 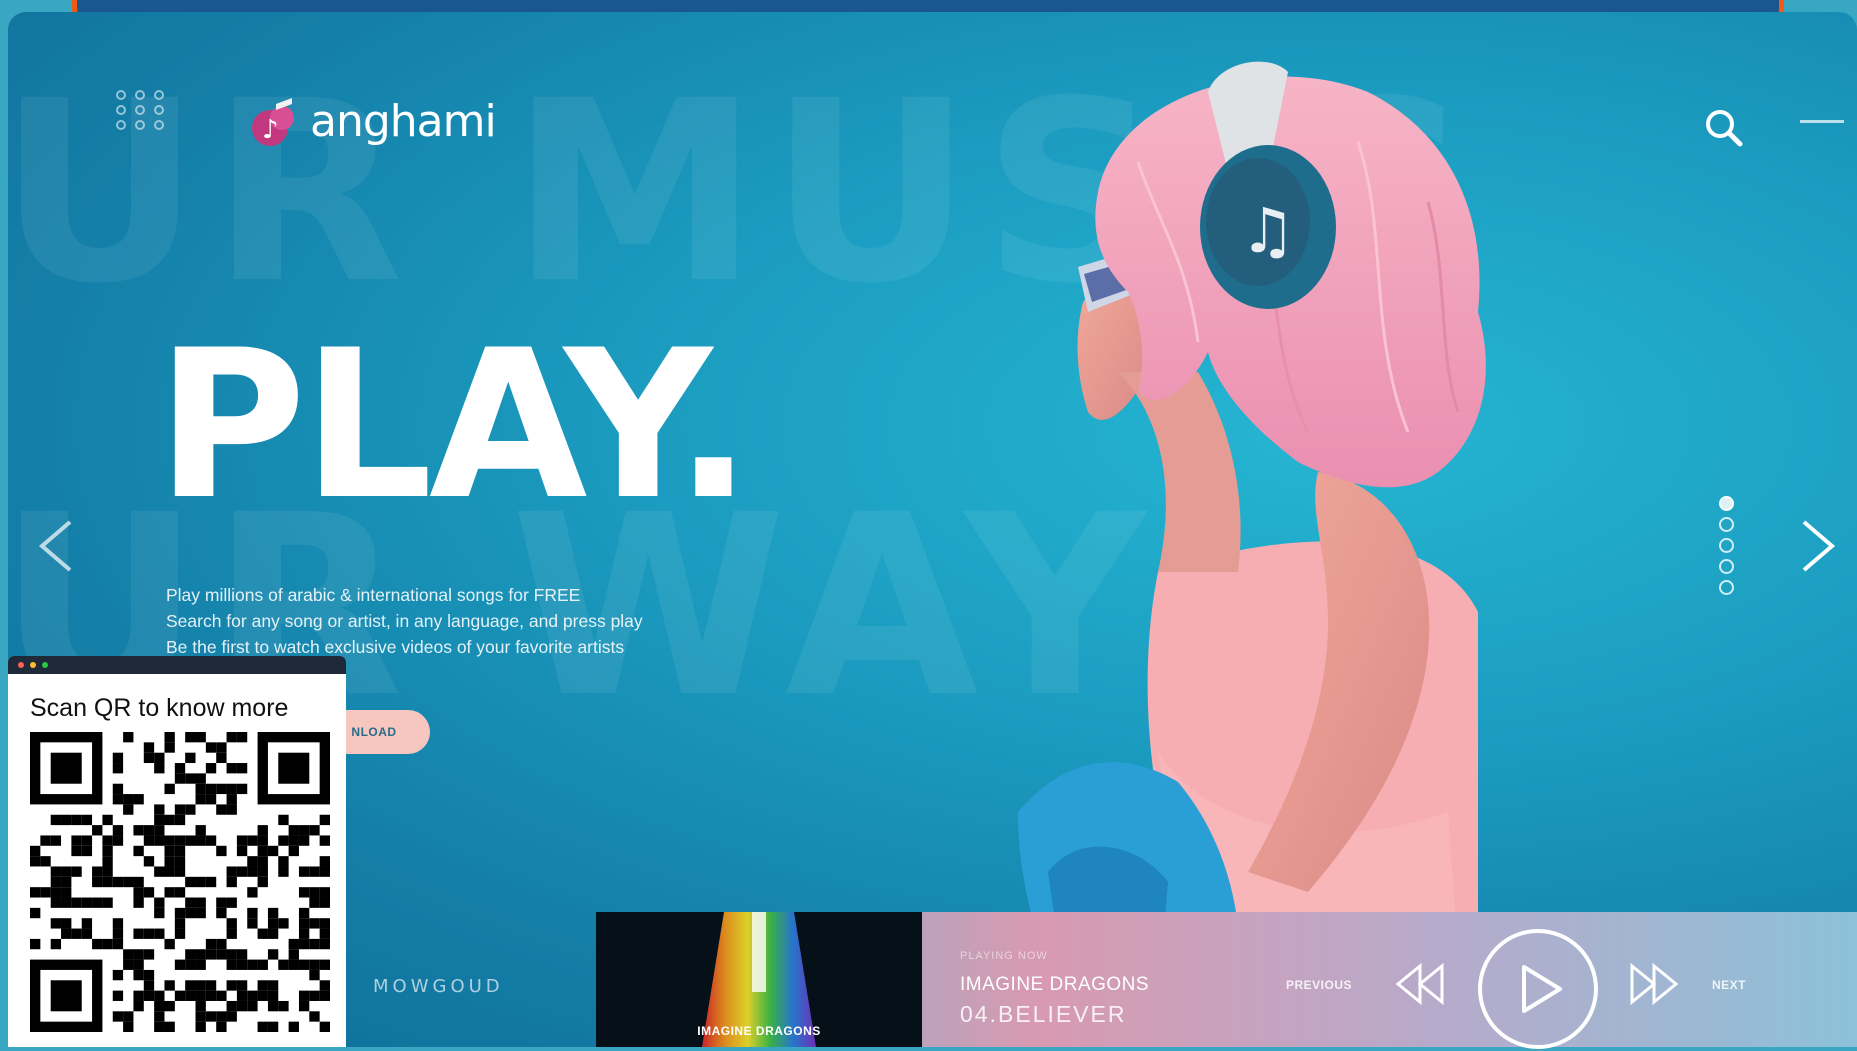 What do you see at coordinates (454, 426) in the screenshot?
I see `hero-headline: PLAY.` at bounding box center [454, 426].